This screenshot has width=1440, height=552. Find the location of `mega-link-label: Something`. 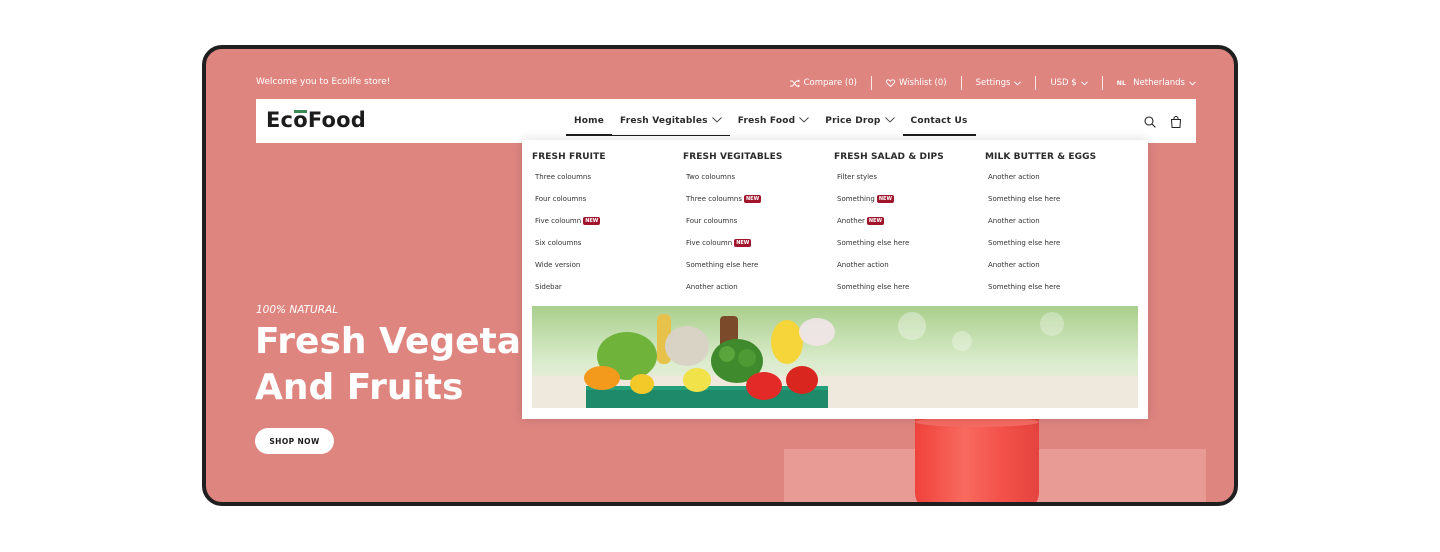

mega-link-label: Something is located at coordinates (856, 199).